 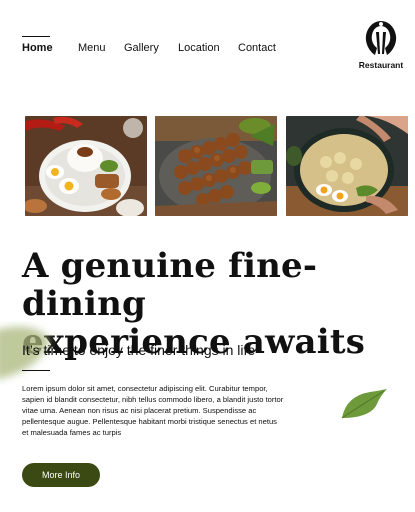 I want to click on nav-gallery: Gallery, so click(x=141, y=48).